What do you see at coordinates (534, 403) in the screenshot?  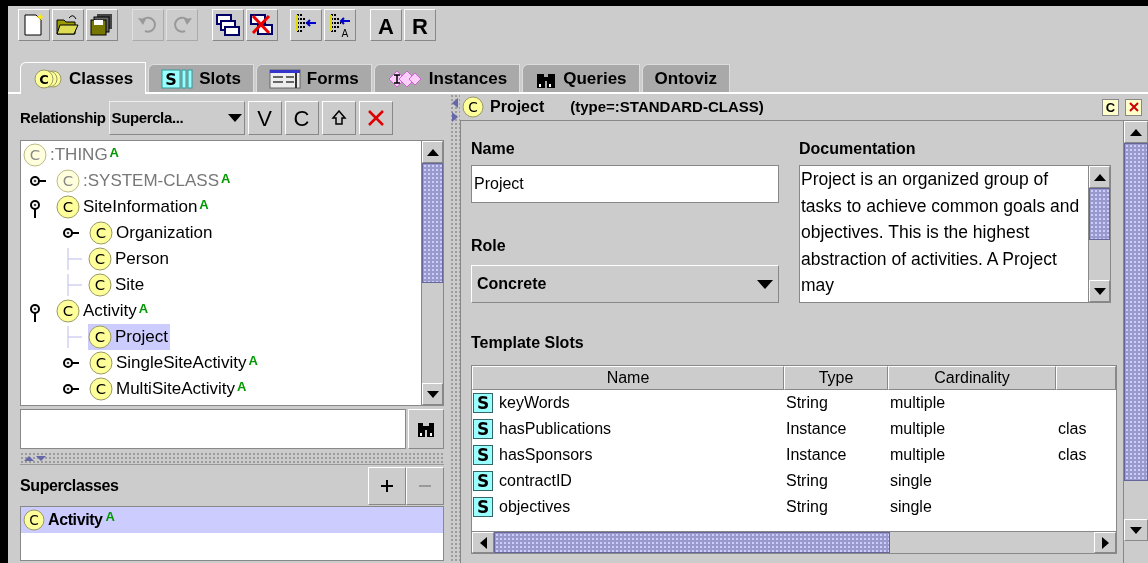 I see `table-cell-text: keyWords` at bounding box center [534, 403].